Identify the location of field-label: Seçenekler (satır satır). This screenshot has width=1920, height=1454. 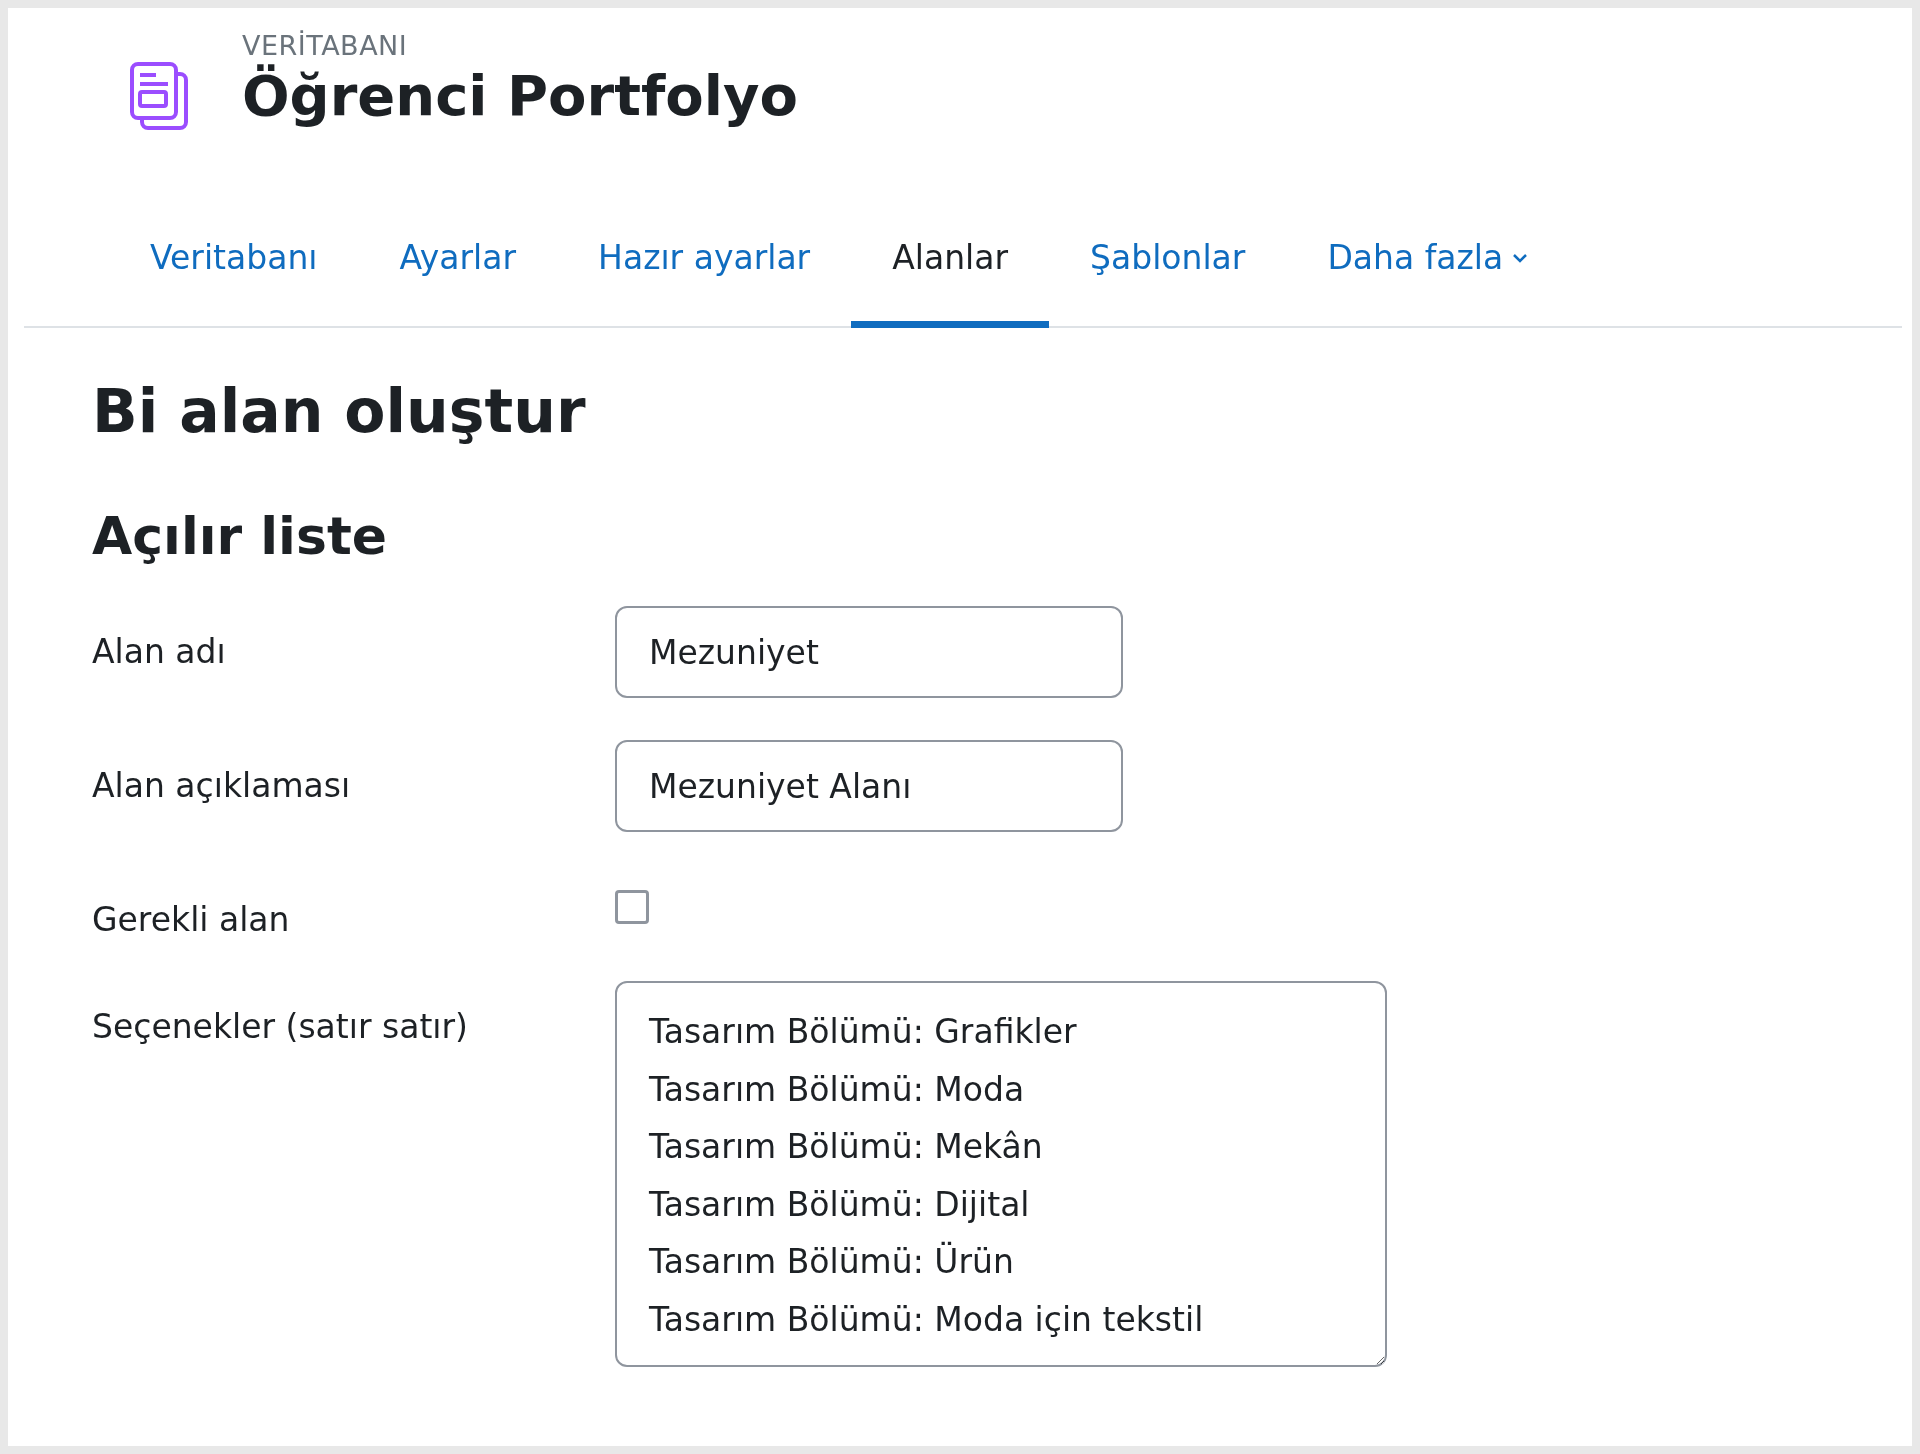
(280, 1026).